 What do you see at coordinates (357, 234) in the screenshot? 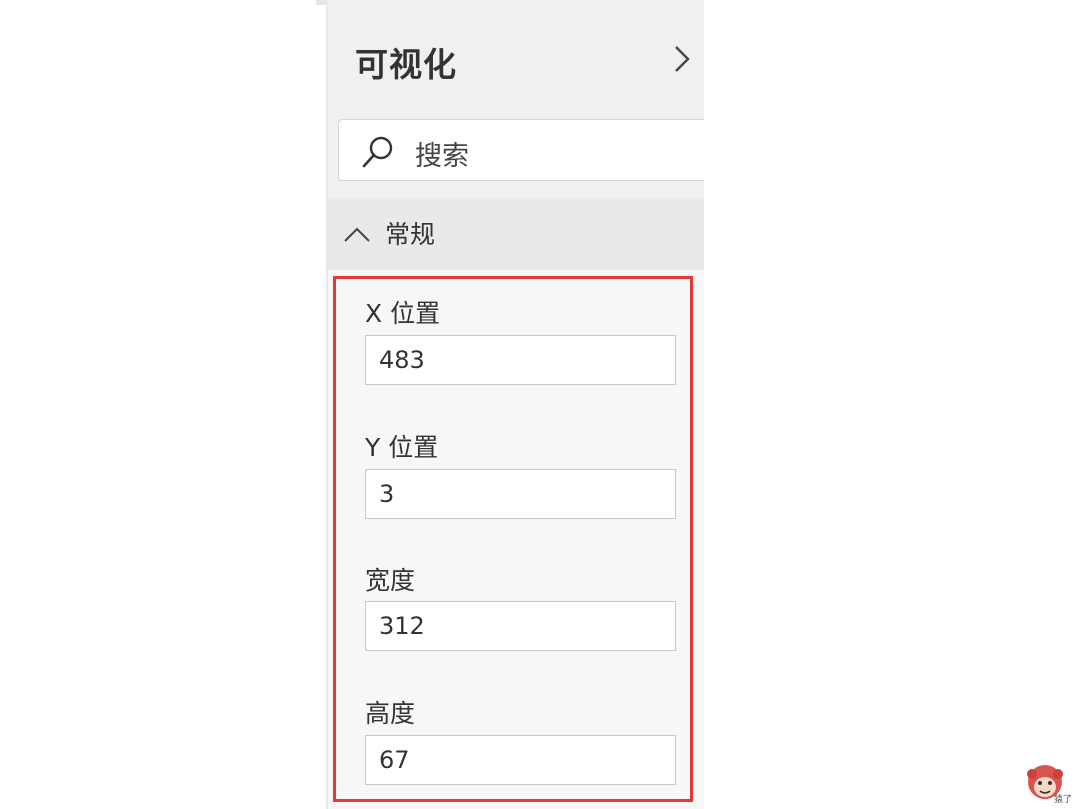
I see `chevron-up-icon` at bounding box center [357, 234].